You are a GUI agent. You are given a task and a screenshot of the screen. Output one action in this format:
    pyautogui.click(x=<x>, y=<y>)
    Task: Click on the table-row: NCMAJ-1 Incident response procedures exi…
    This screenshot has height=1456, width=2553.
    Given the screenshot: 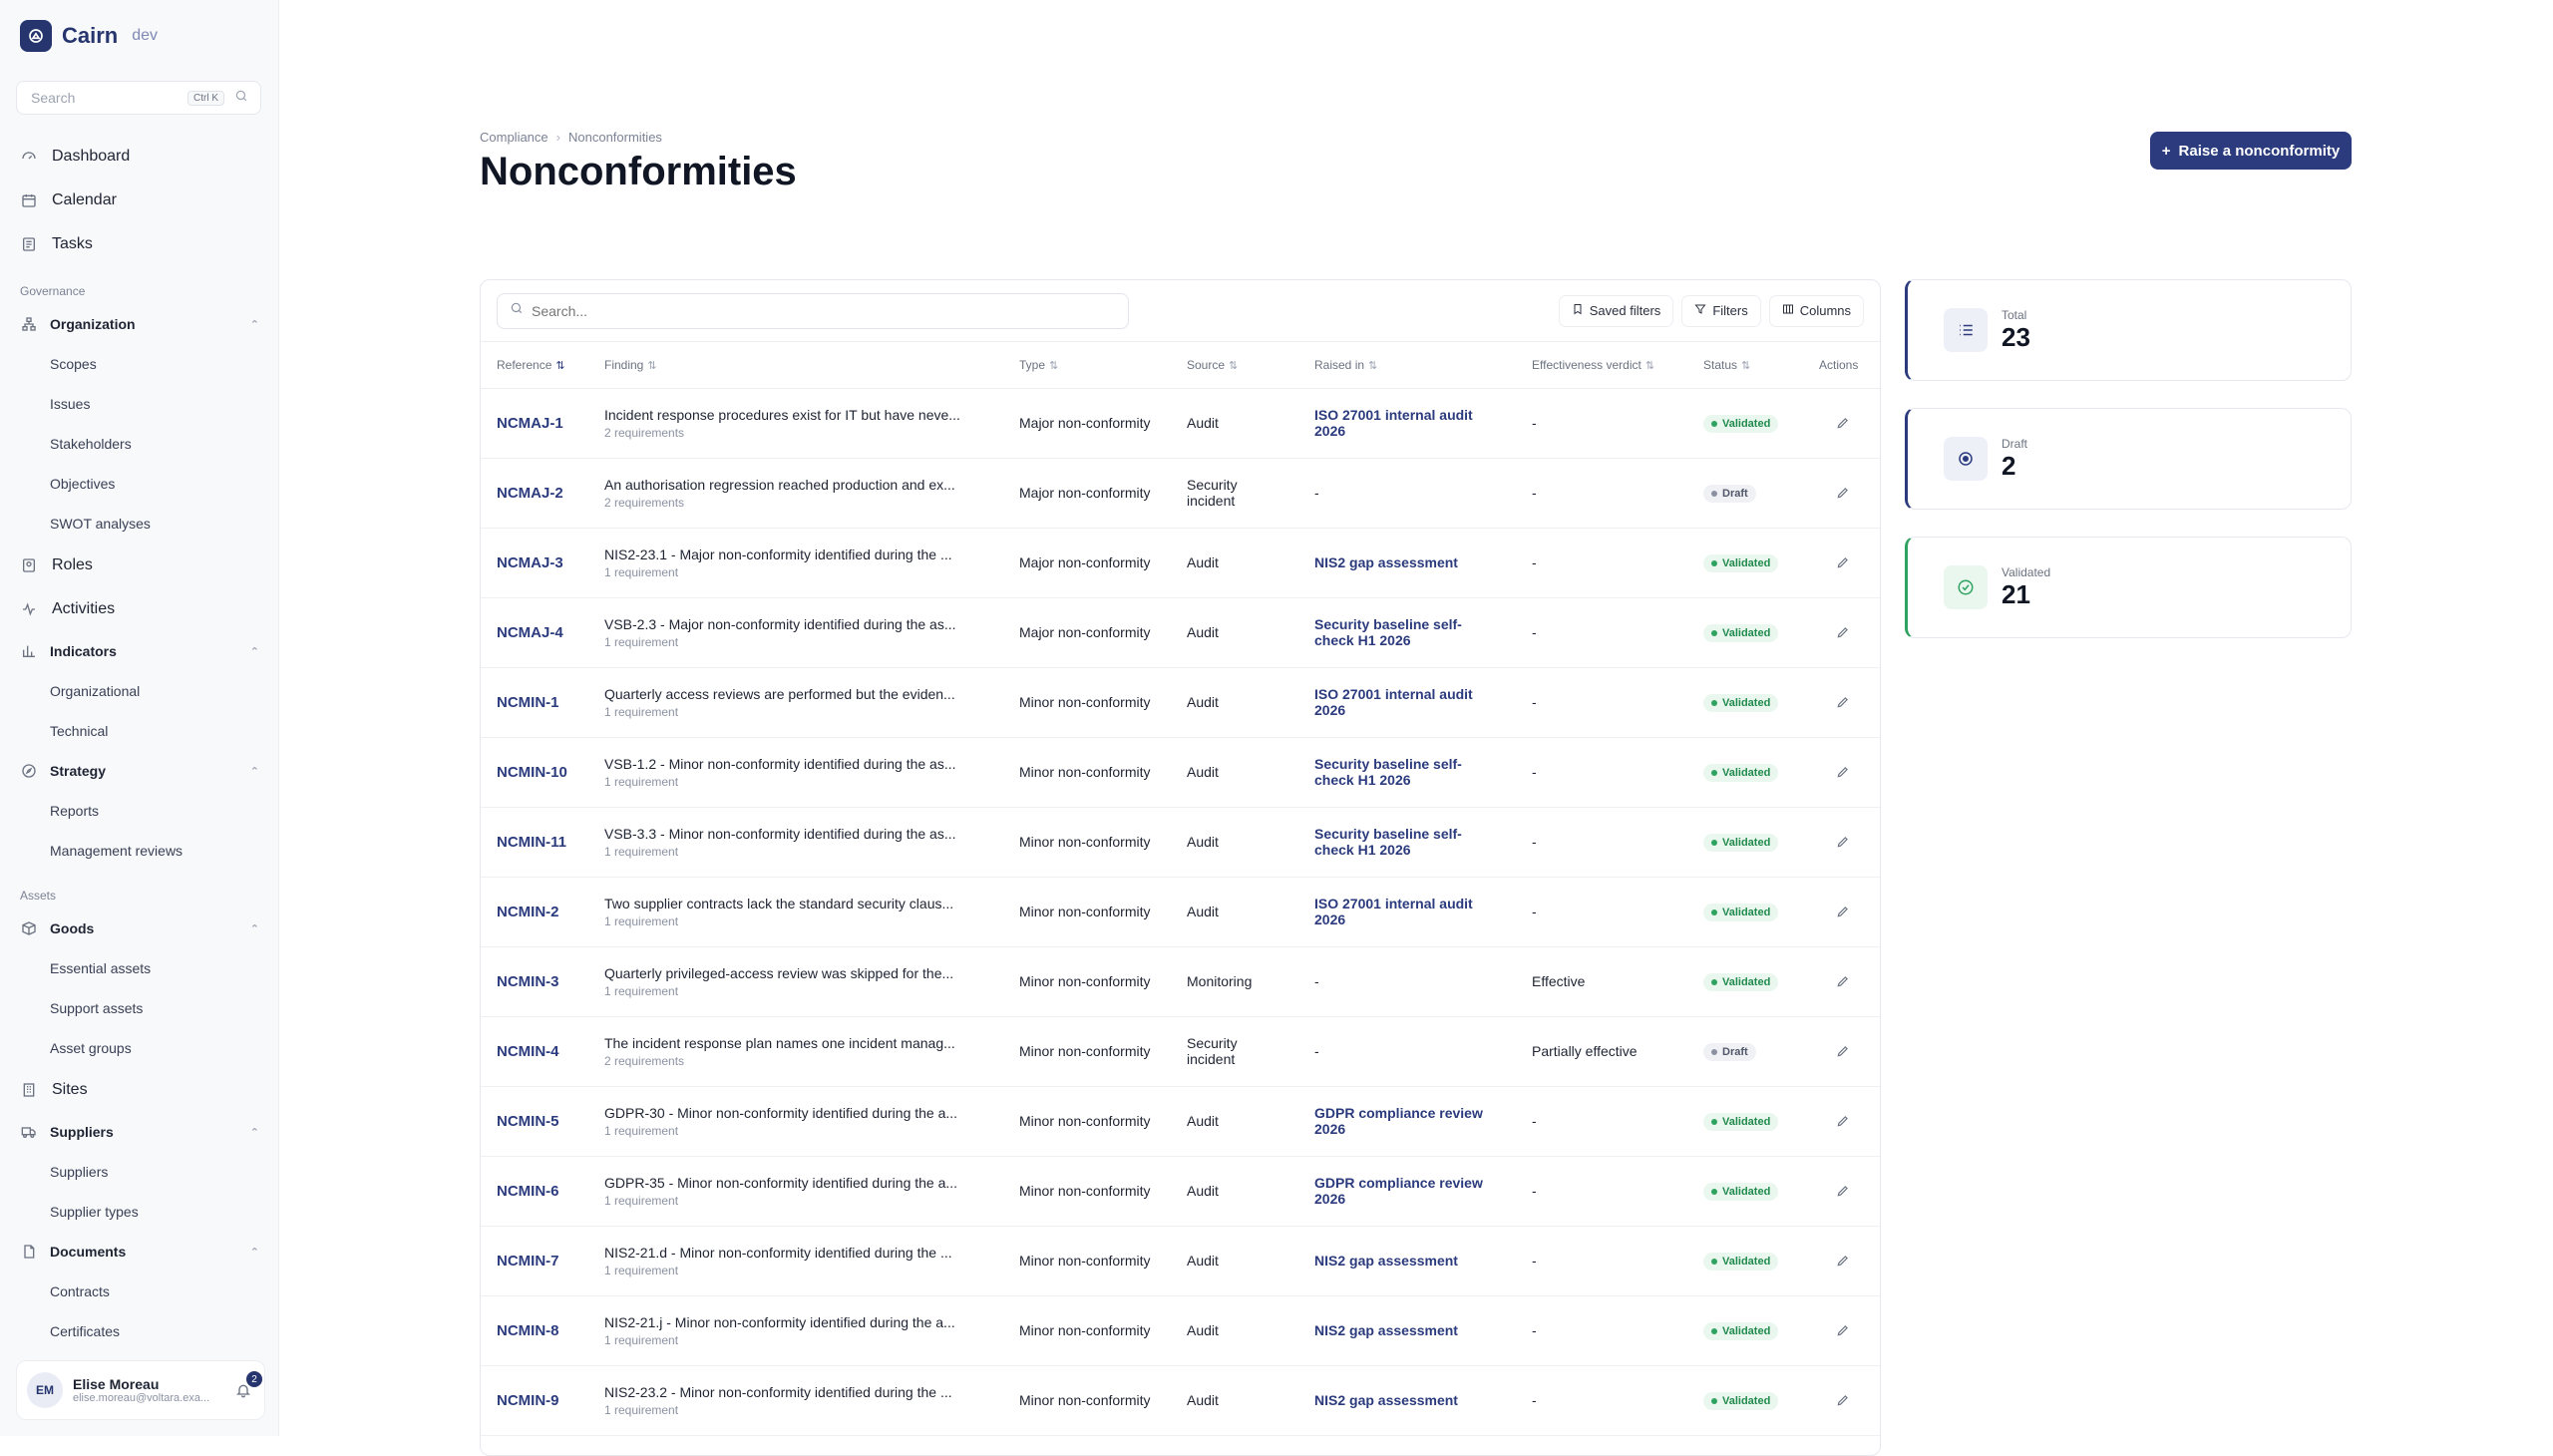 What is the action you would take?
    pyautogui.click(x=1181, y=423)
    